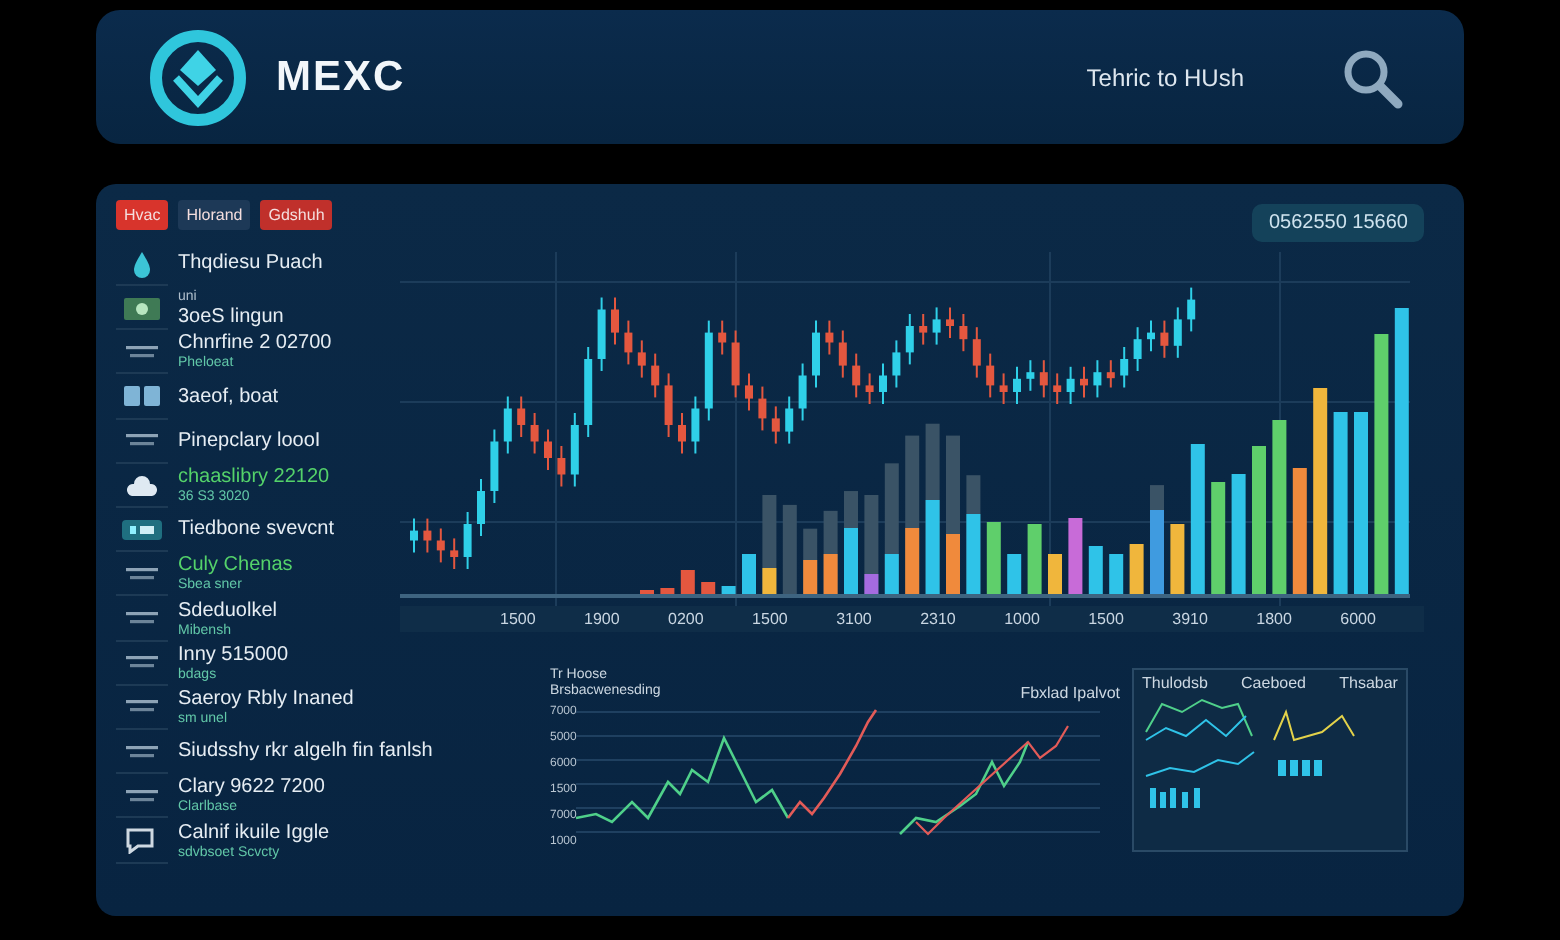 This screenshot has height=940, width=1560. Describe the element at coordinates (854, 619) in the screenshot. I see `axis-label: 3100` at that location.